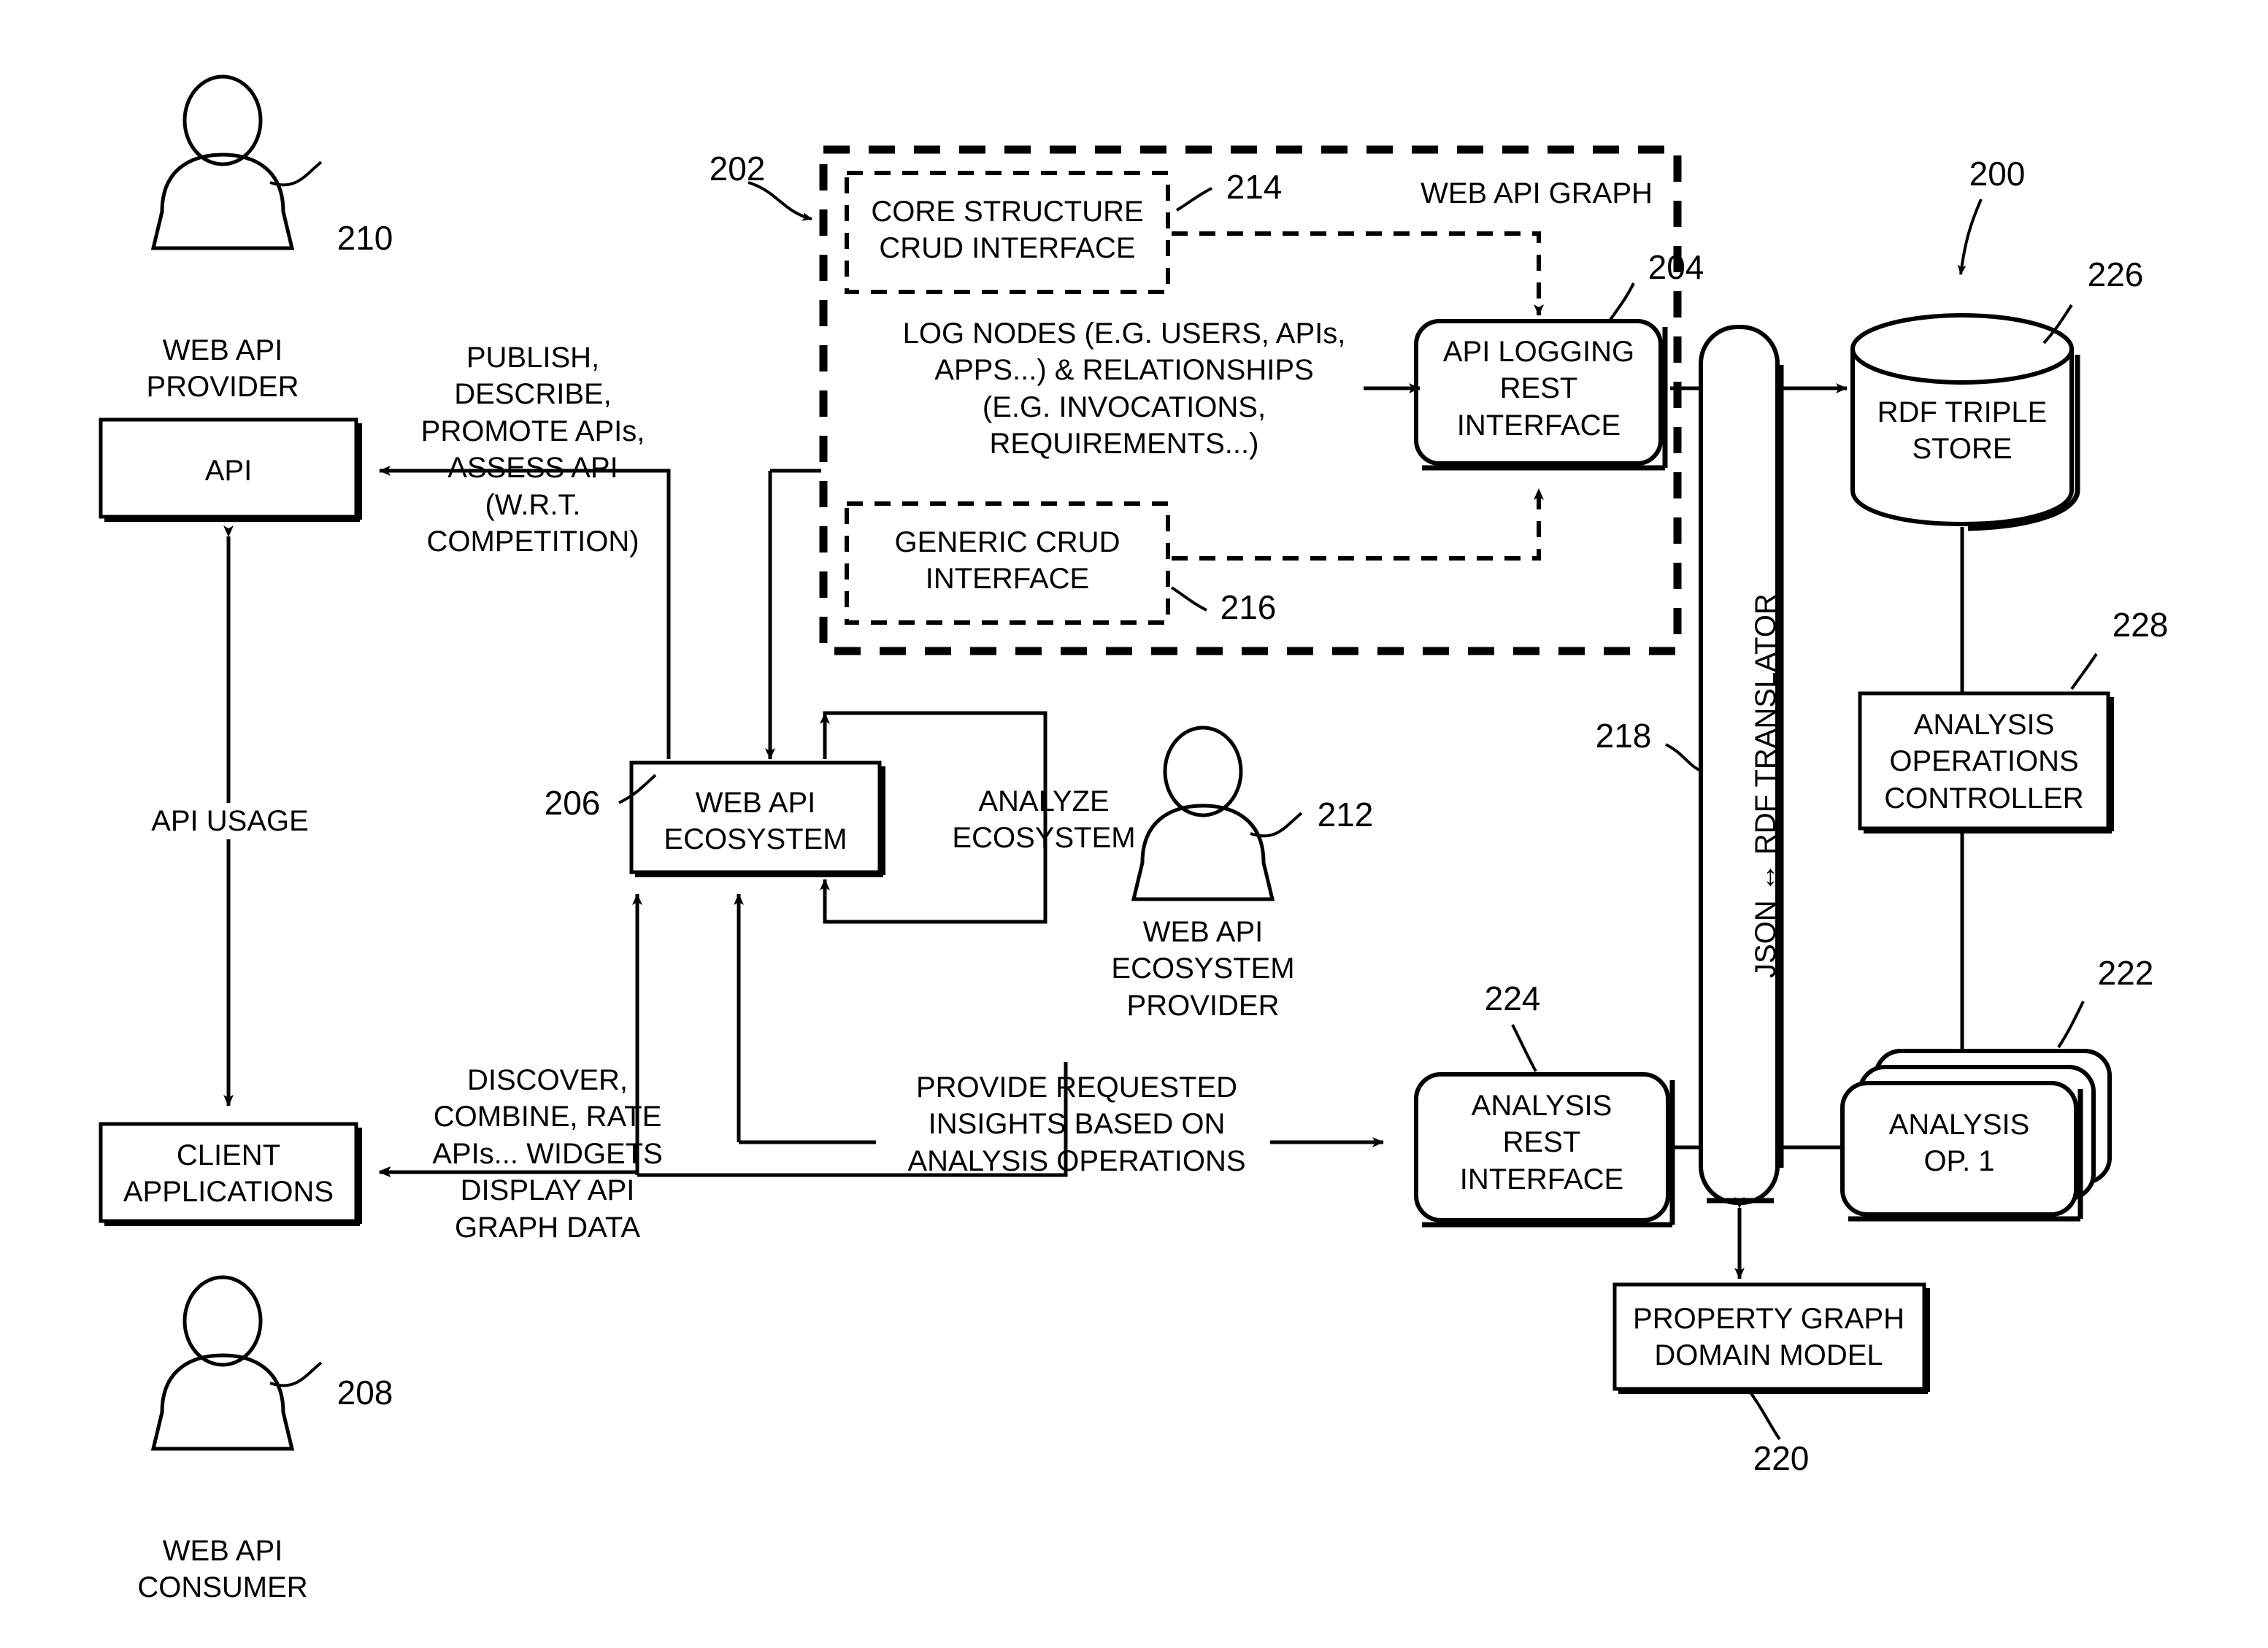  What do you see at coordinates (2125, 973) in the screenshot?
I see `ref-222: 222` at bounding box center [2125, 973].